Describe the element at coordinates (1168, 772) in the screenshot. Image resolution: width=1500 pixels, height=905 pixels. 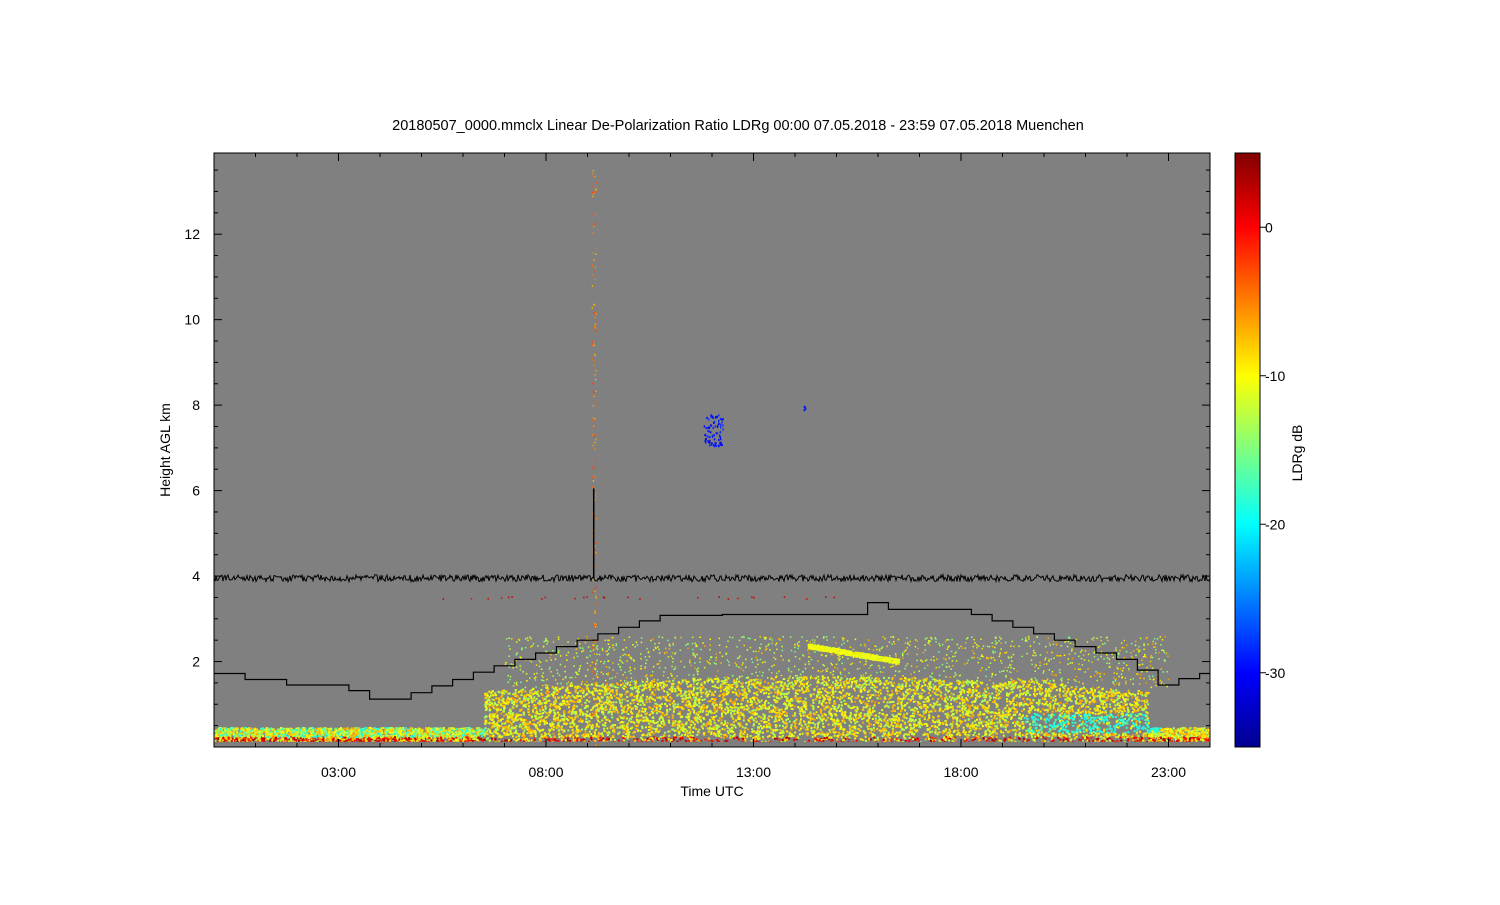
I see `x-tick-label: 23:00` at that location.